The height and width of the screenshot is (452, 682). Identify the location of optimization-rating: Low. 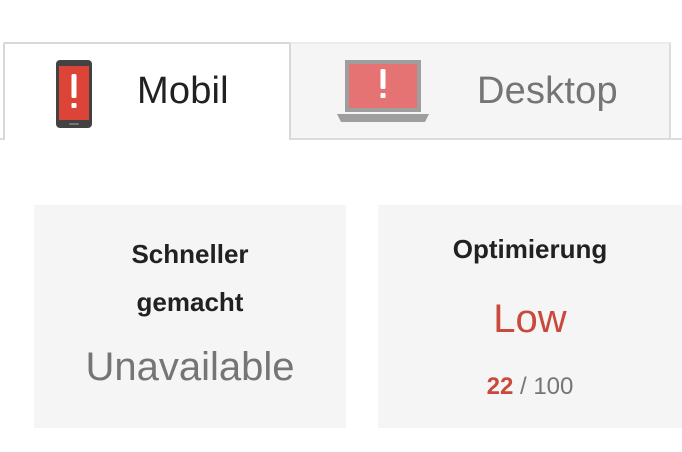
(530, 319).